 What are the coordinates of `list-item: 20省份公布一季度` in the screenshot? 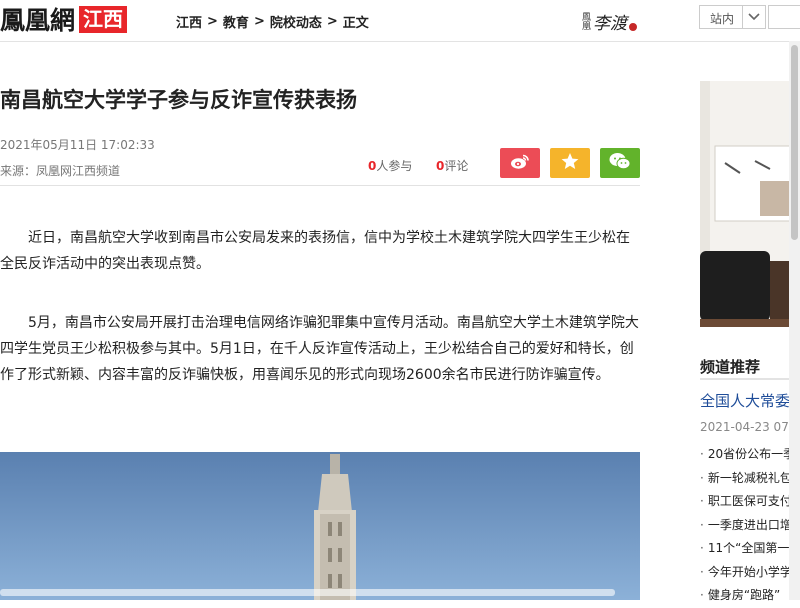 It's located at (750, 455).